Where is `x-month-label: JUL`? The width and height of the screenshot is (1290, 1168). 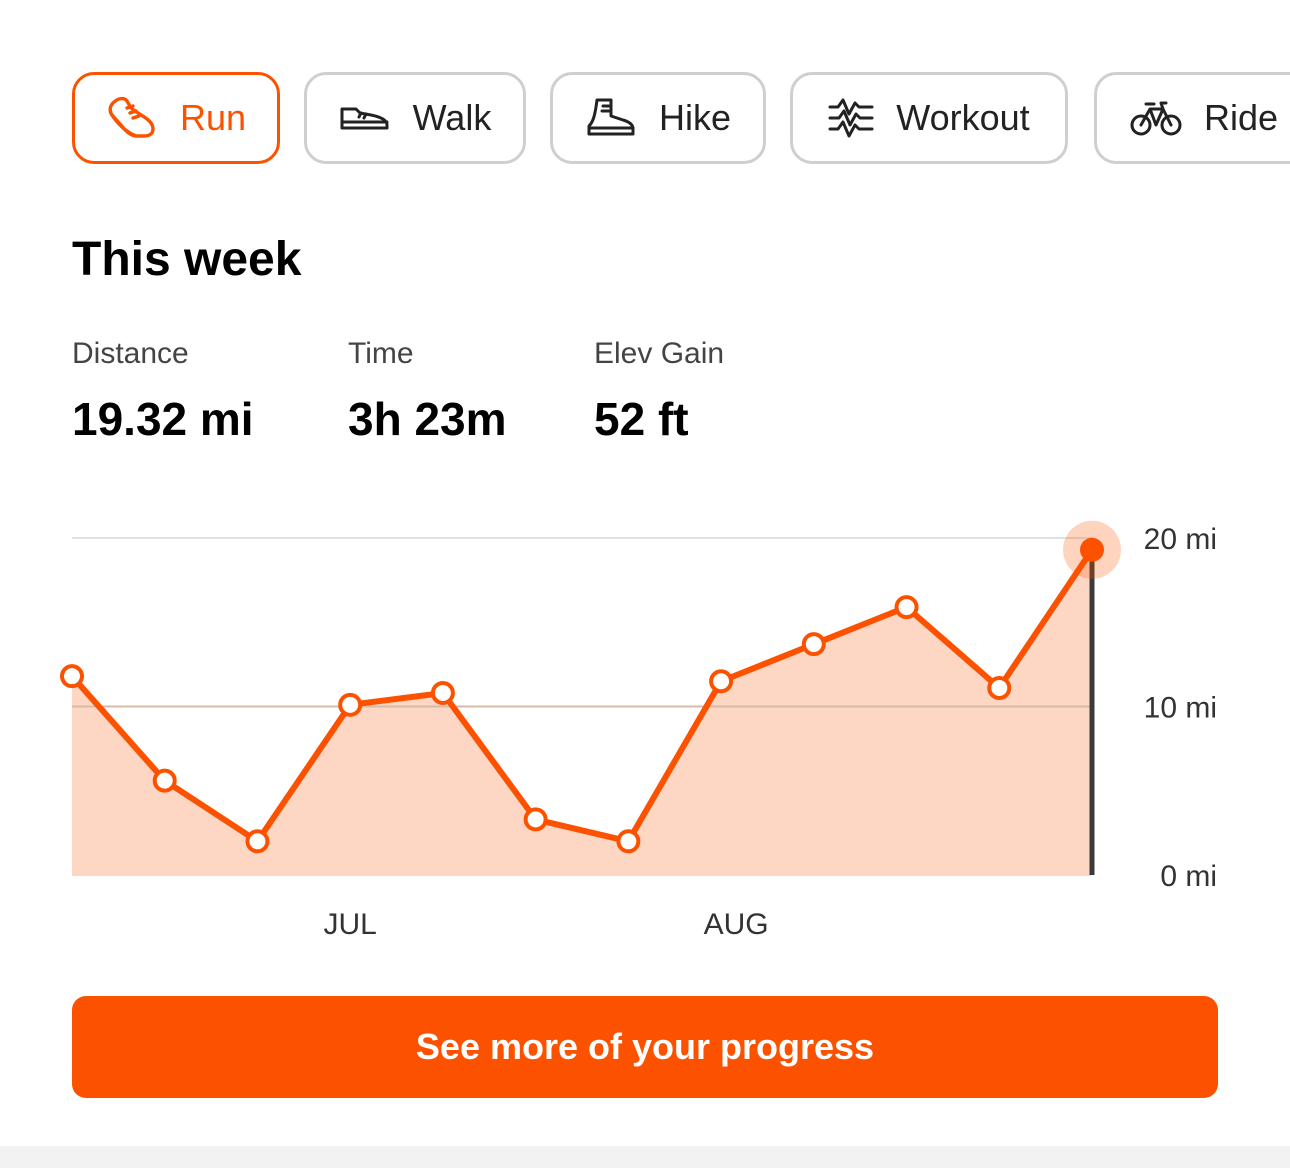
x-month-label: JUL is located at coordinates (350, 924).